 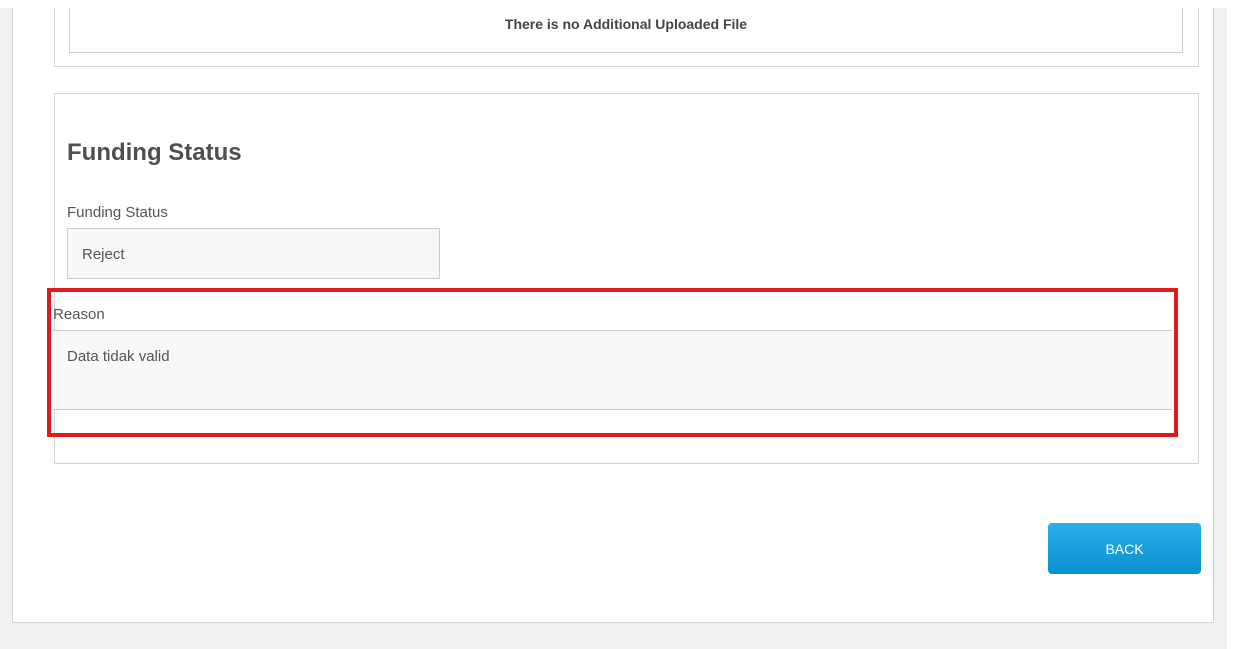 I want to click on section-title: Funding Status, so click(x=154, y=152).